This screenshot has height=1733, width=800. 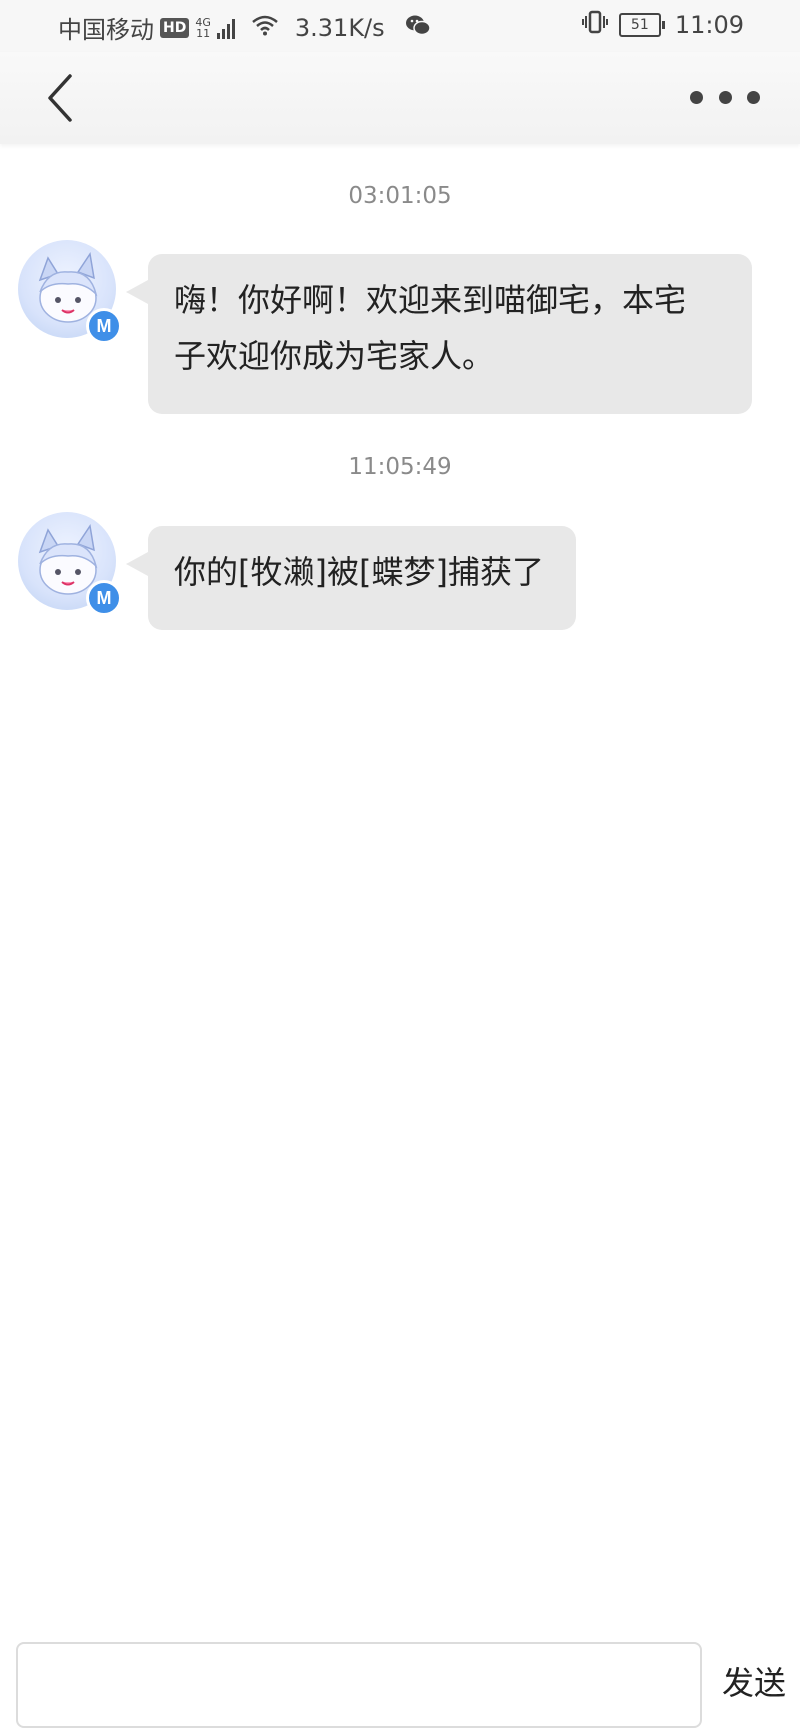 What do you see at coordinates (60, 98) in the screenshot?
I see `chevron-left-icon` at bounding box center [60, 98].